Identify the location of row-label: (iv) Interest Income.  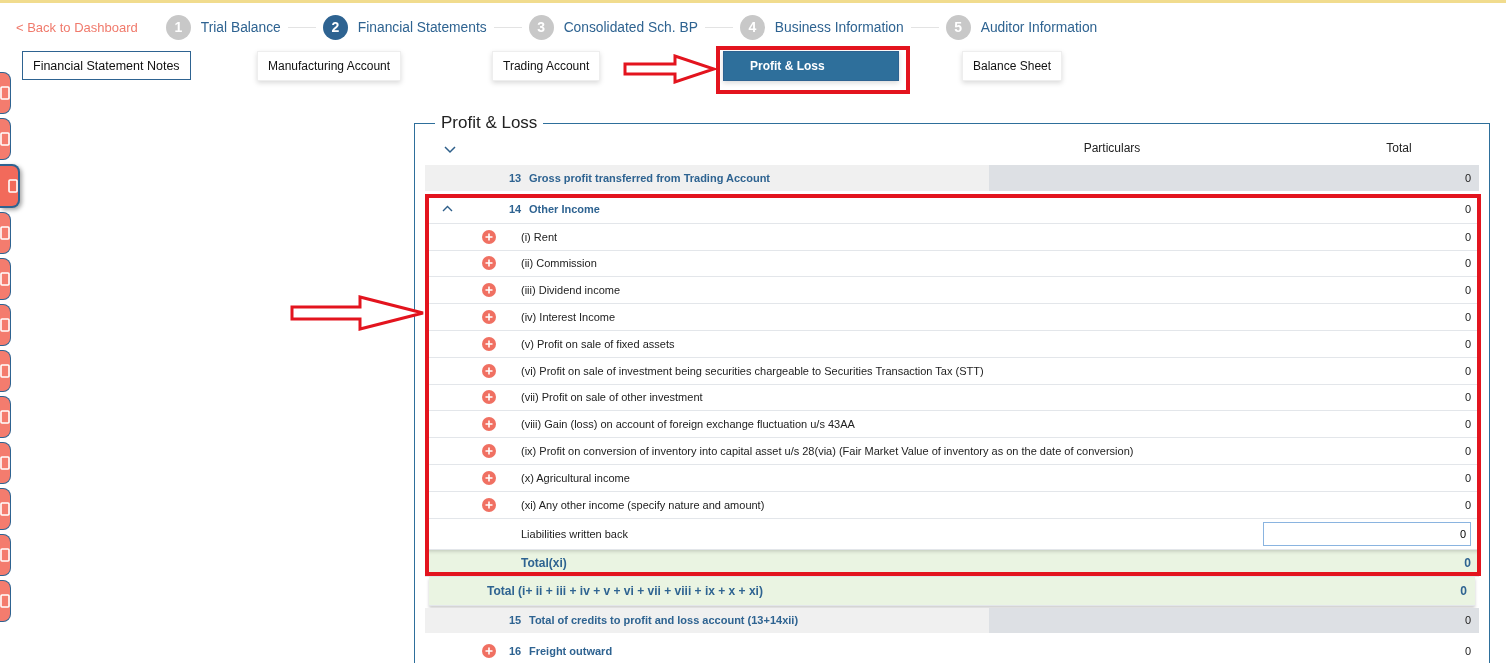
(568, 317).